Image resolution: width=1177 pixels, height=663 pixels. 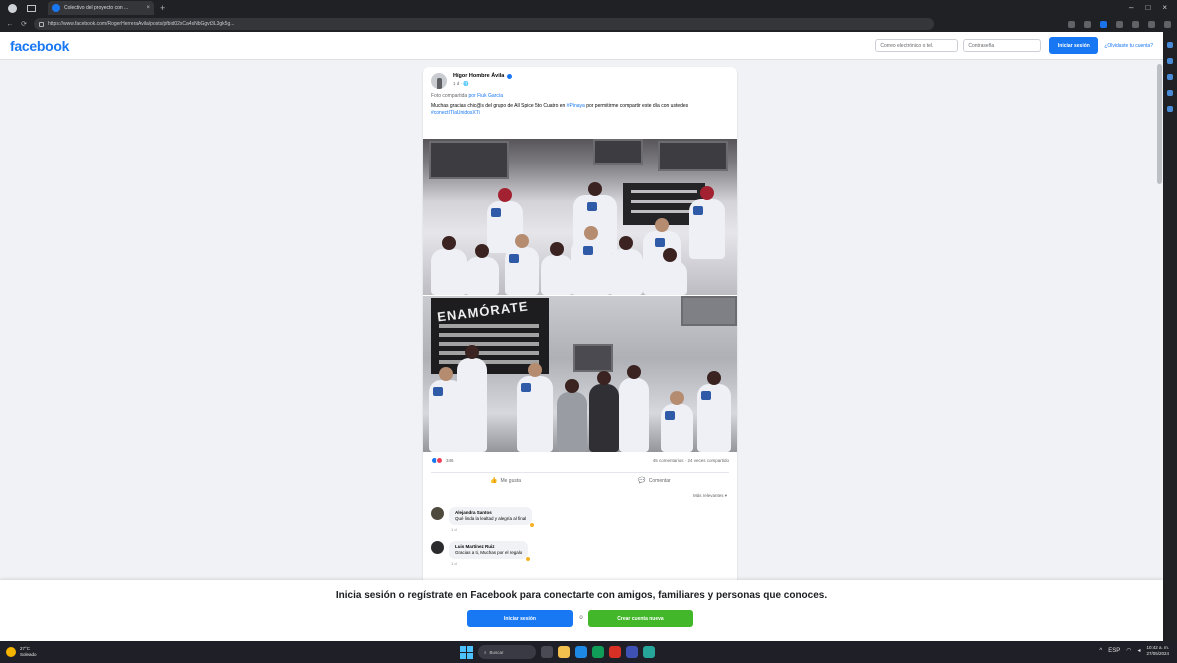 What do you see at coordinates (642, 481) in the screenshot?
I see `comment-icon: 💬` at bounding box center [642, 481].